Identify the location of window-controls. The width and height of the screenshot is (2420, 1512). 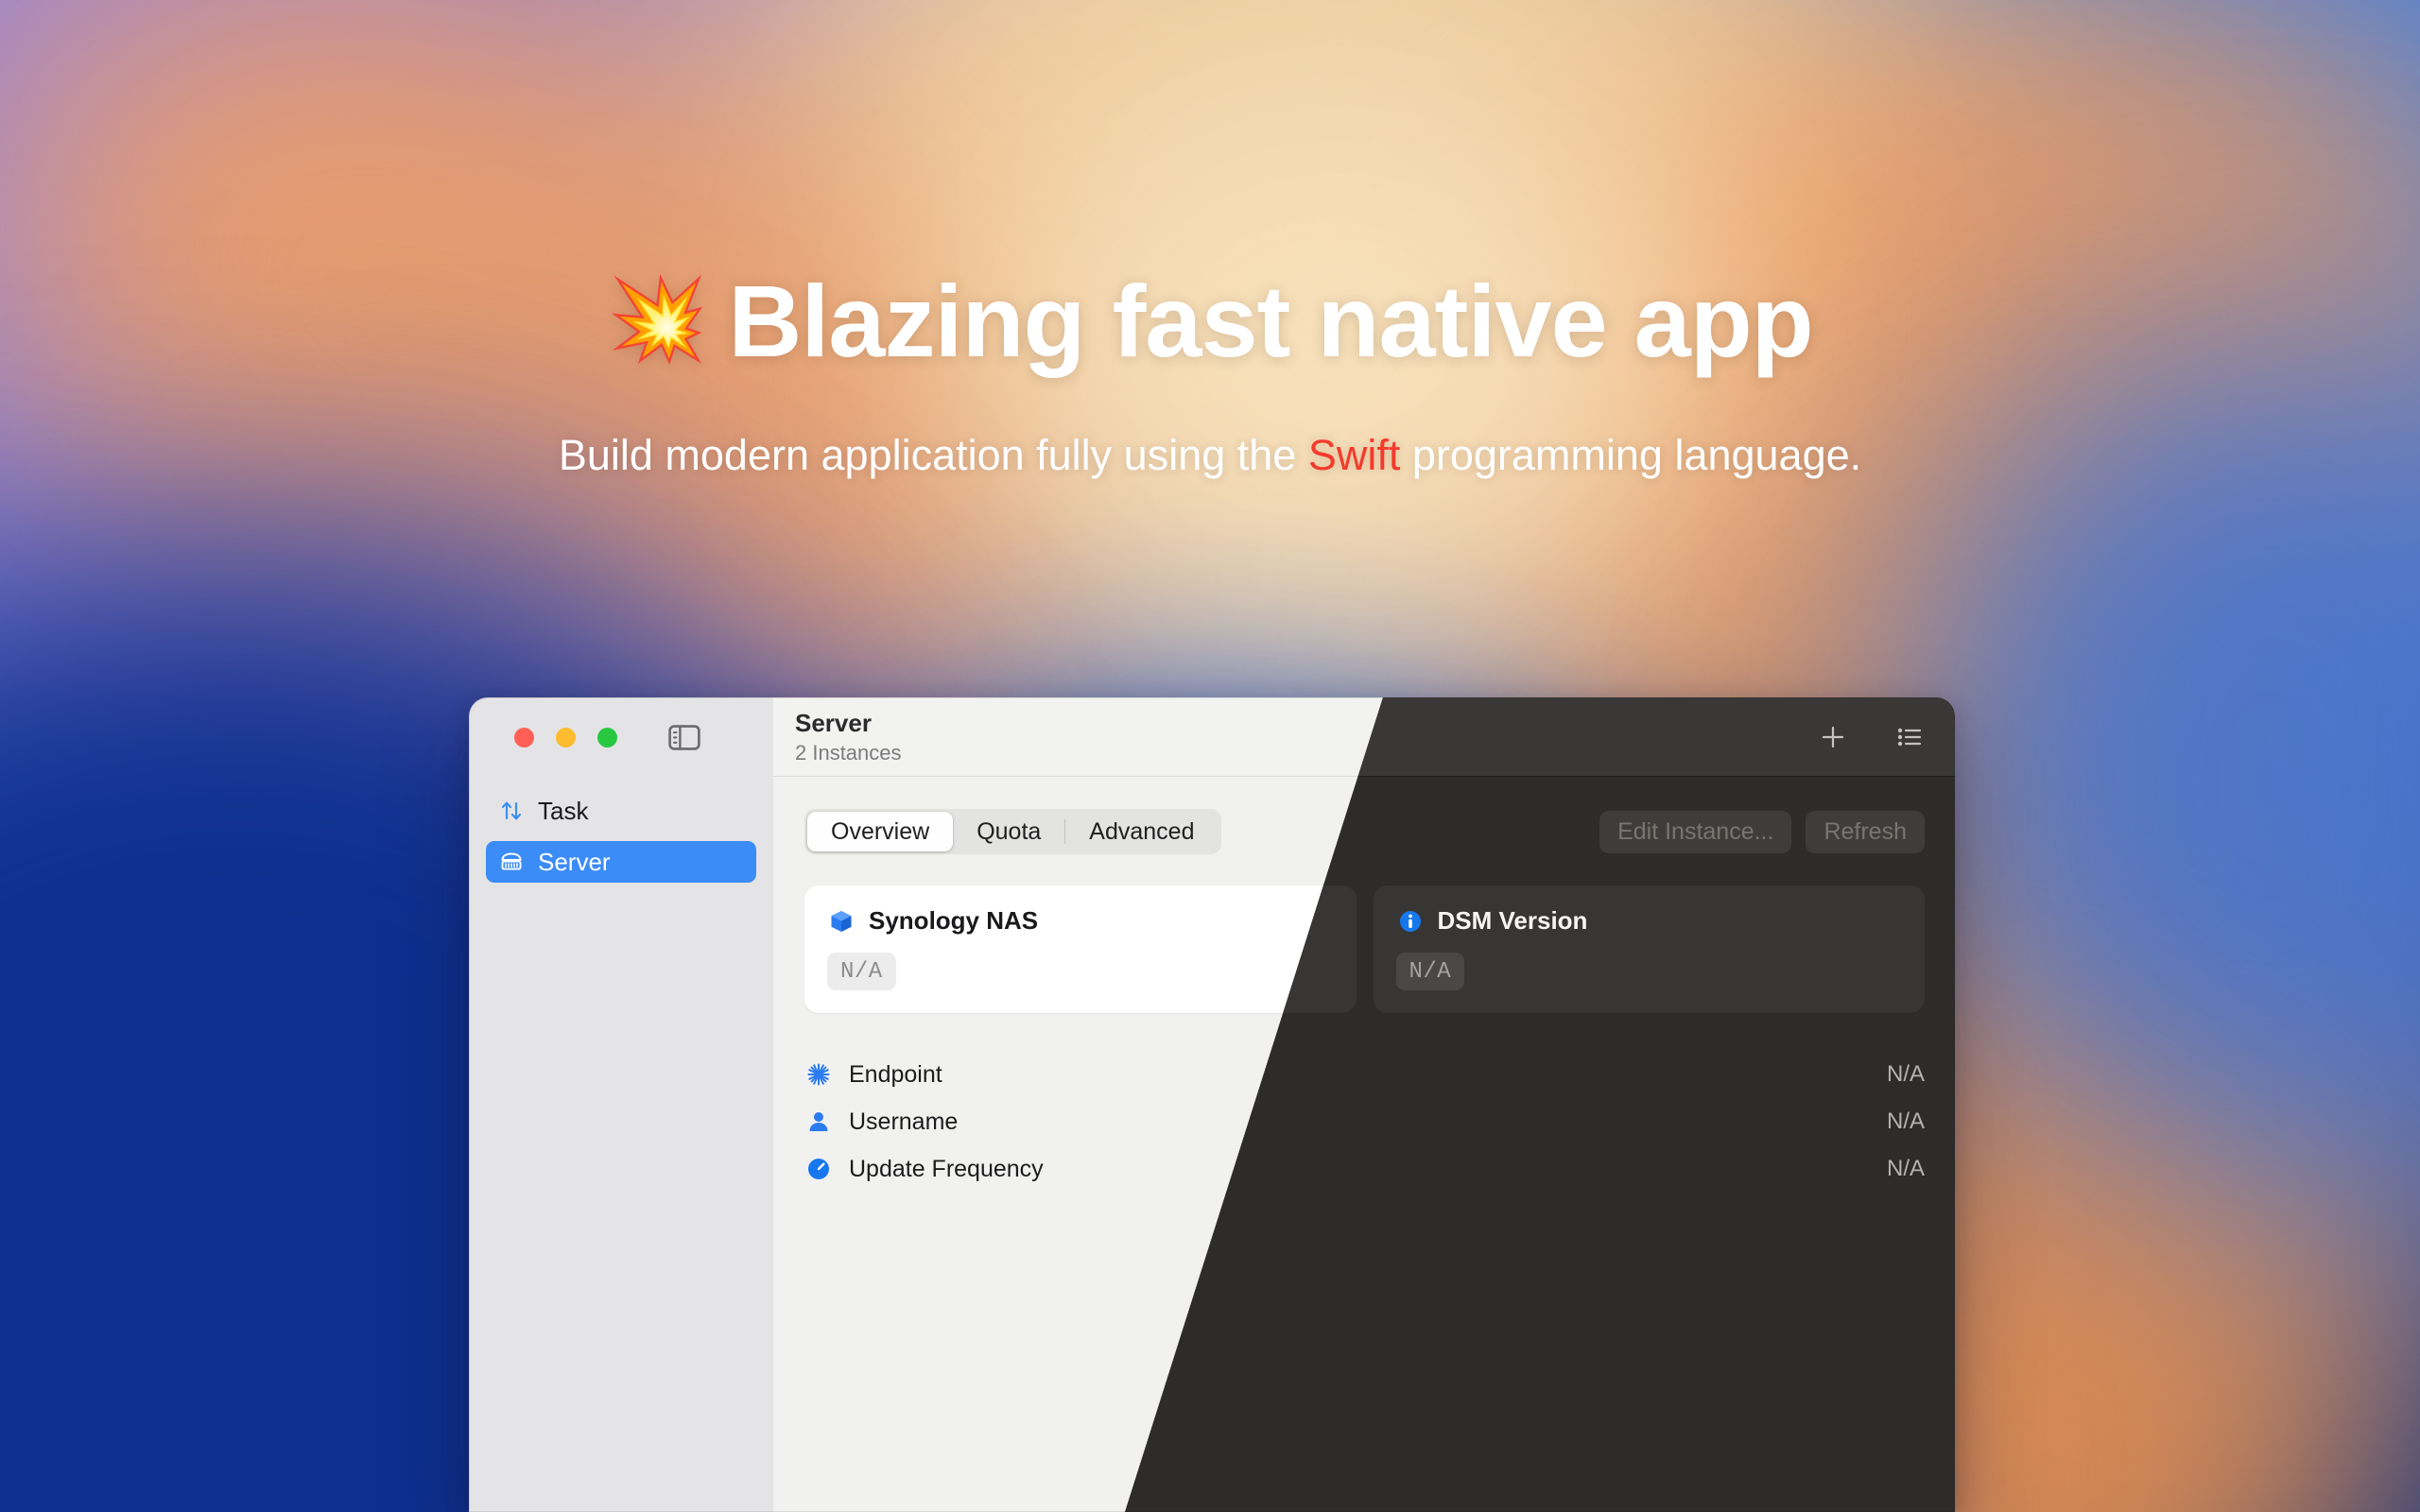
(565, 737).